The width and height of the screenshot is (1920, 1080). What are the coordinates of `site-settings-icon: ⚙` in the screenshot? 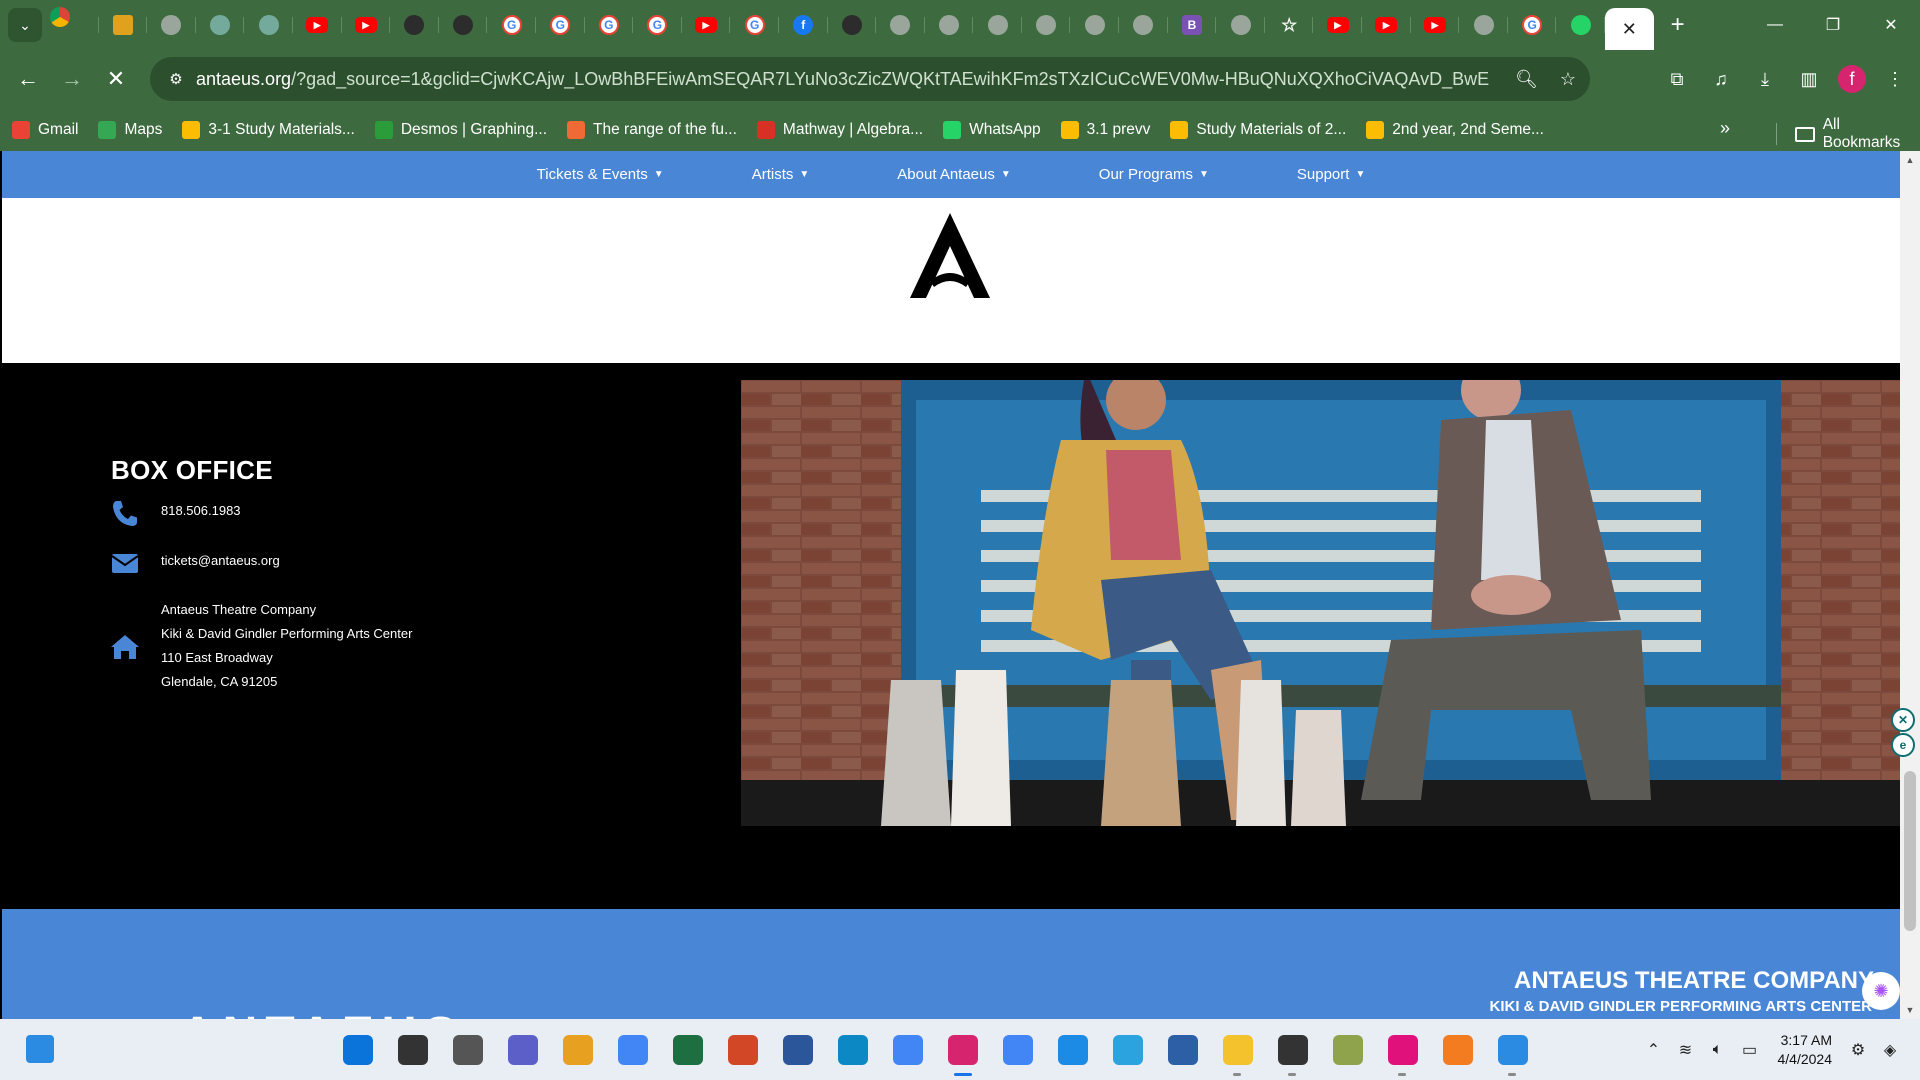 It's located at (176, 79).